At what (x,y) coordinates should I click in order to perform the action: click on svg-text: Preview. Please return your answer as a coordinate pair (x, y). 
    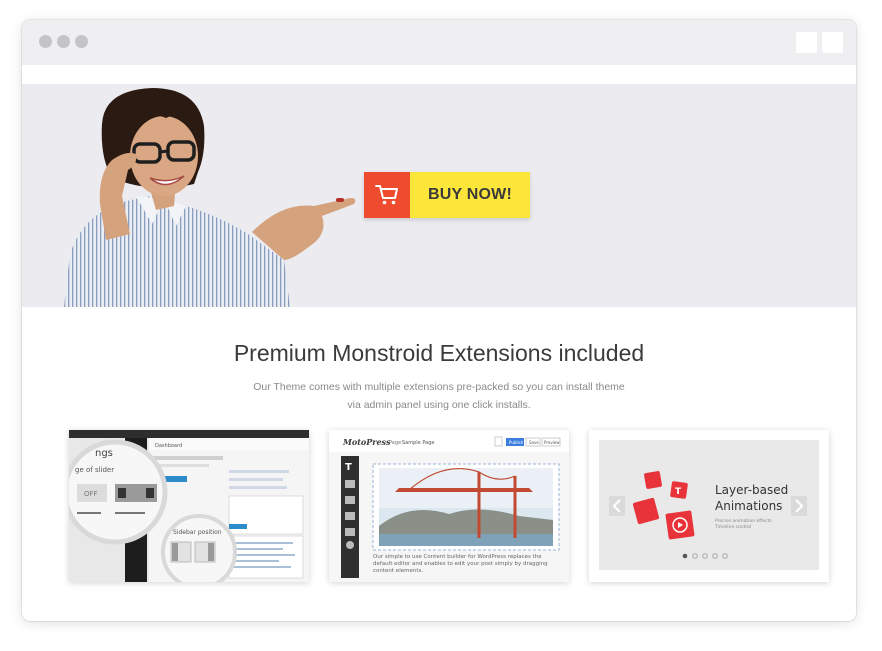
    Looking at the image, I should click on (552, 442).